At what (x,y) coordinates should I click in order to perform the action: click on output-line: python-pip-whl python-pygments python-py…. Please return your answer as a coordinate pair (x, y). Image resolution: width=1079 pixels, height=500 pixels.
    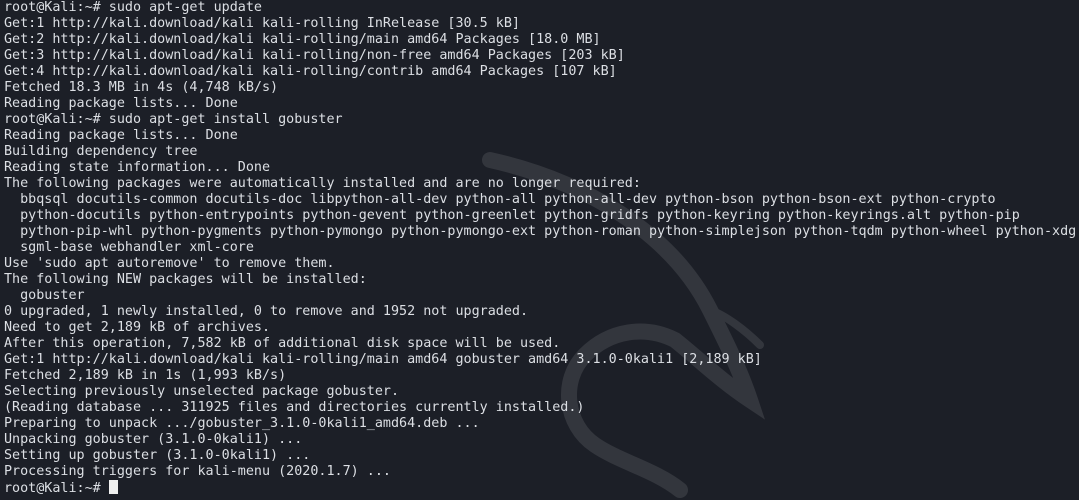
    Looking at the image, I should click on (540, 231).